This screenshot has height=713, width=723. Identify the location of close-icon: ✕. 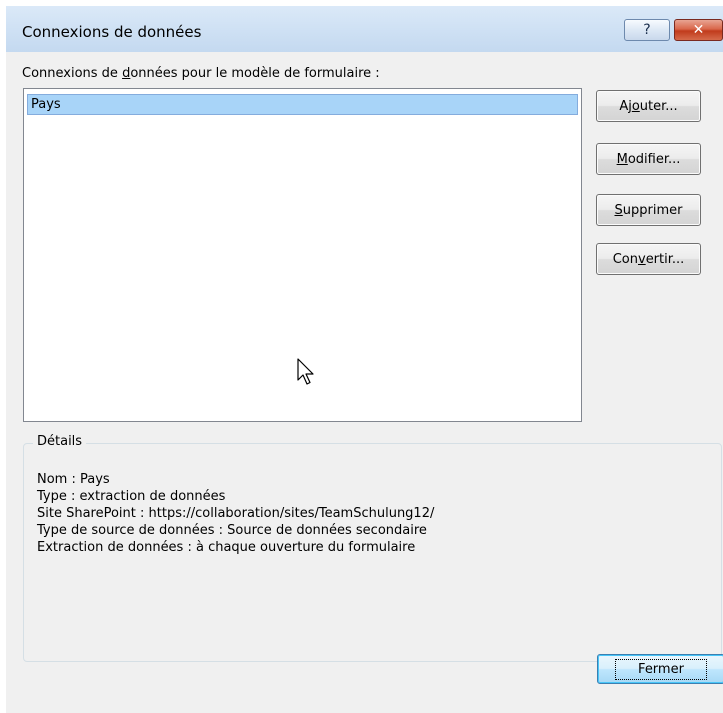
(698, 30).